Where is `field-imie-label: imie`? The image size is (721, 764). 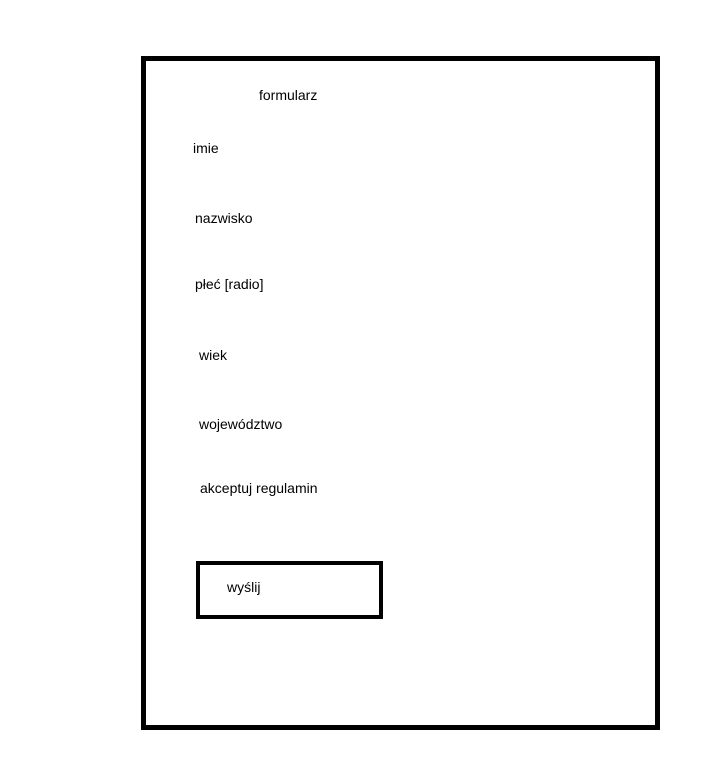
field-imie-label: imie is located at coordinates (206, 148).